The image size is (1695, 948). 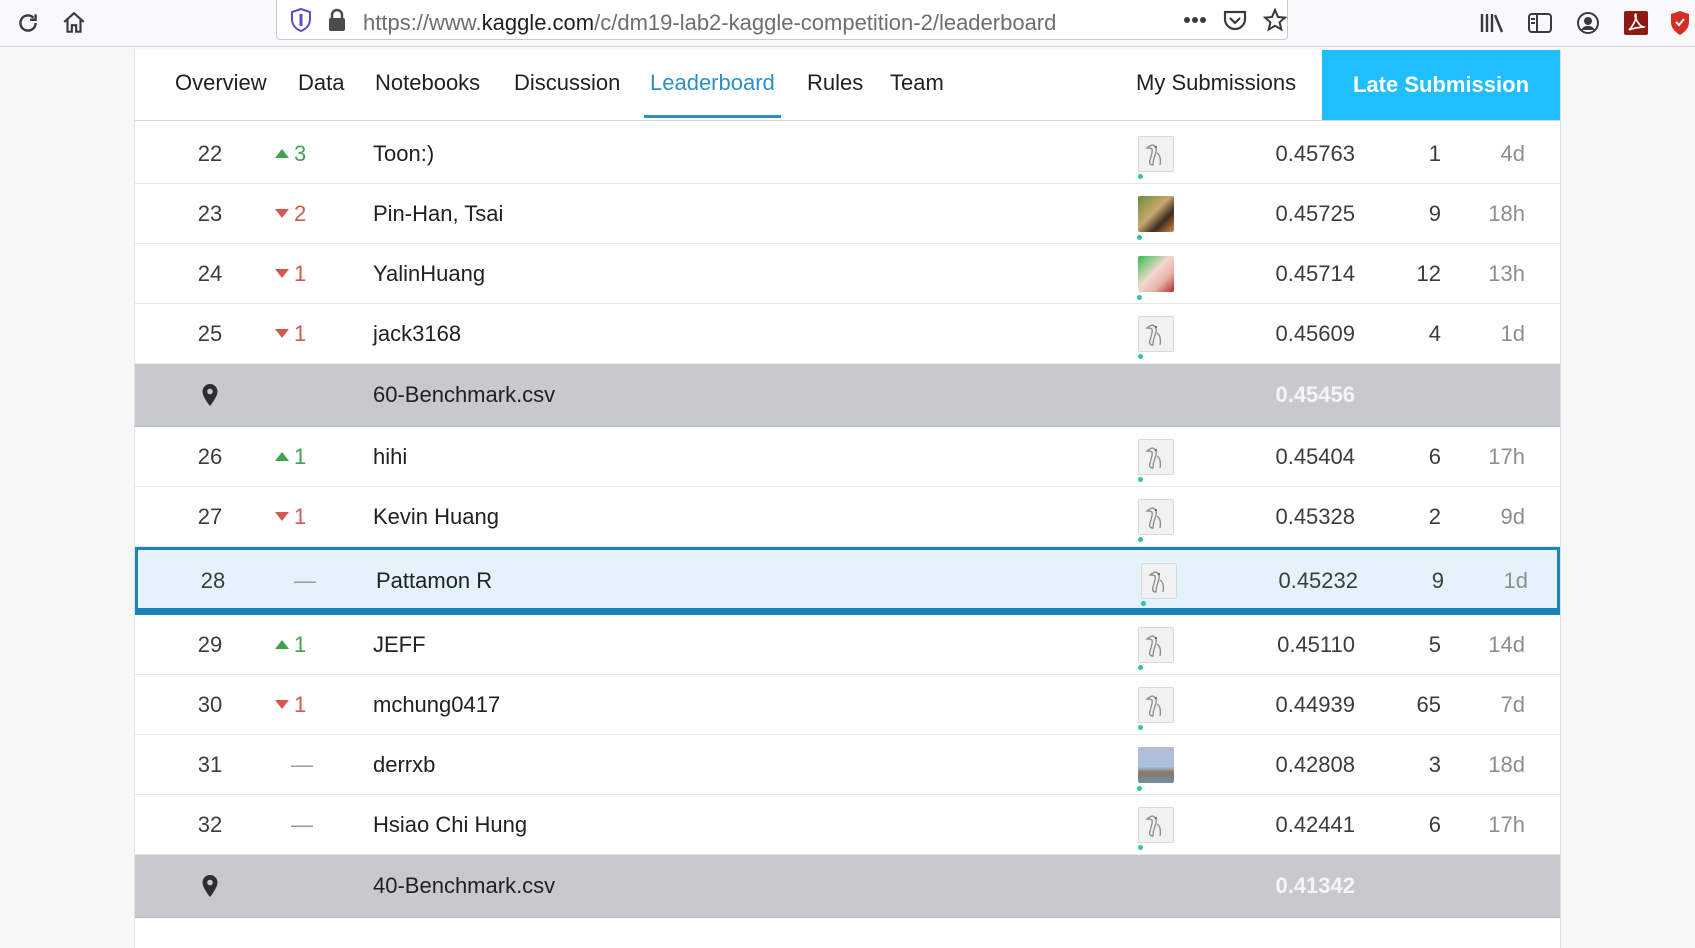 What do you see at coordinates (1428, 704) in the screenshot?
I see `entries-count: 65` at bounding box center [1428, 704].